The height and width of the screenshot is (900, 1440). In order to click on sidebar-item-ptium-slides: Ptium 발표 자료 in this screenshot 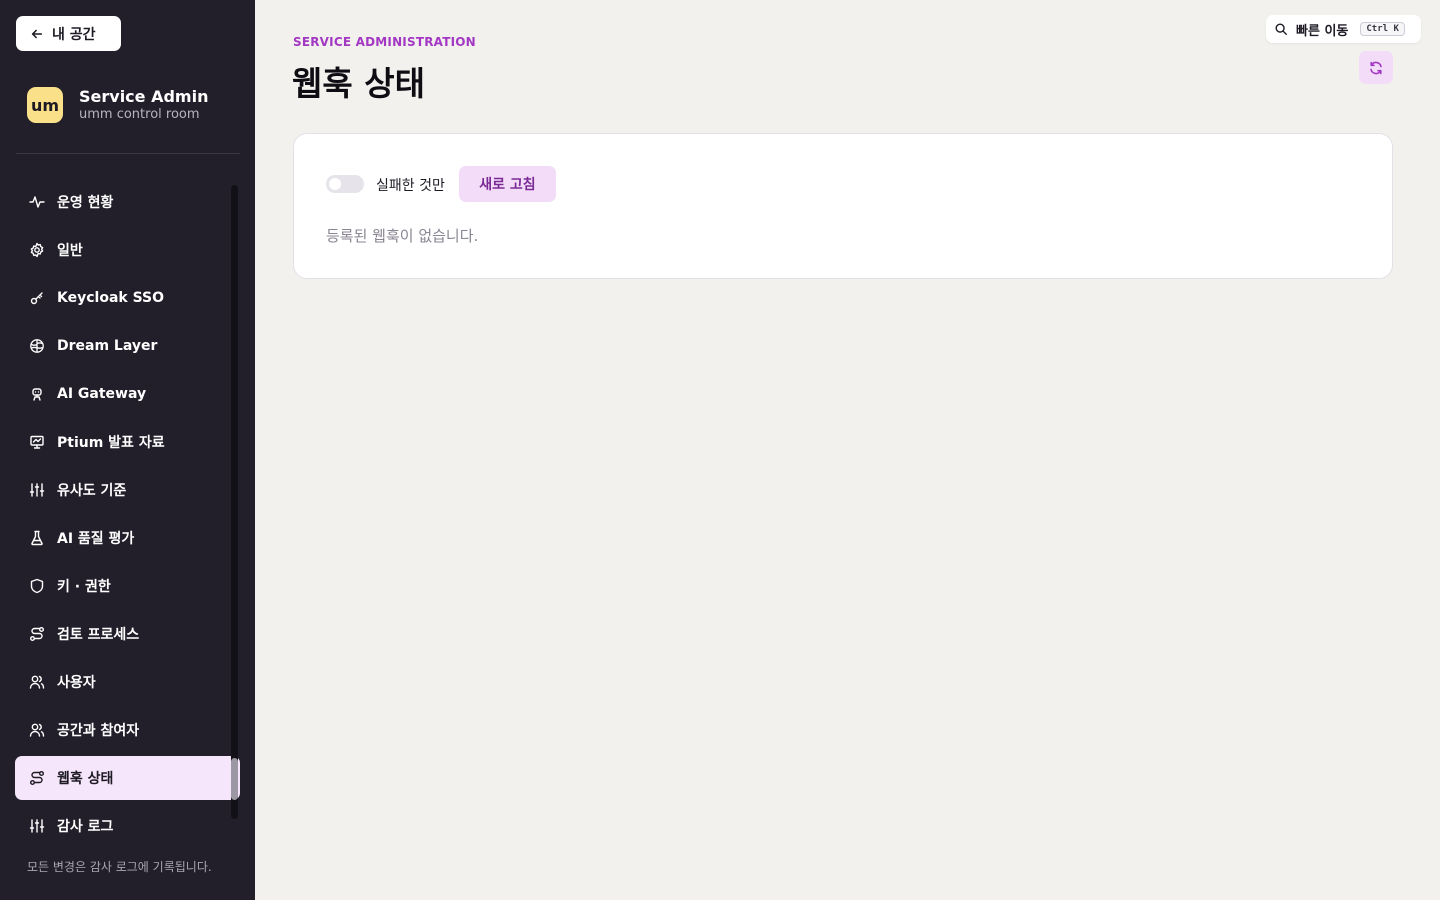, I will do `click(127, 442)`.